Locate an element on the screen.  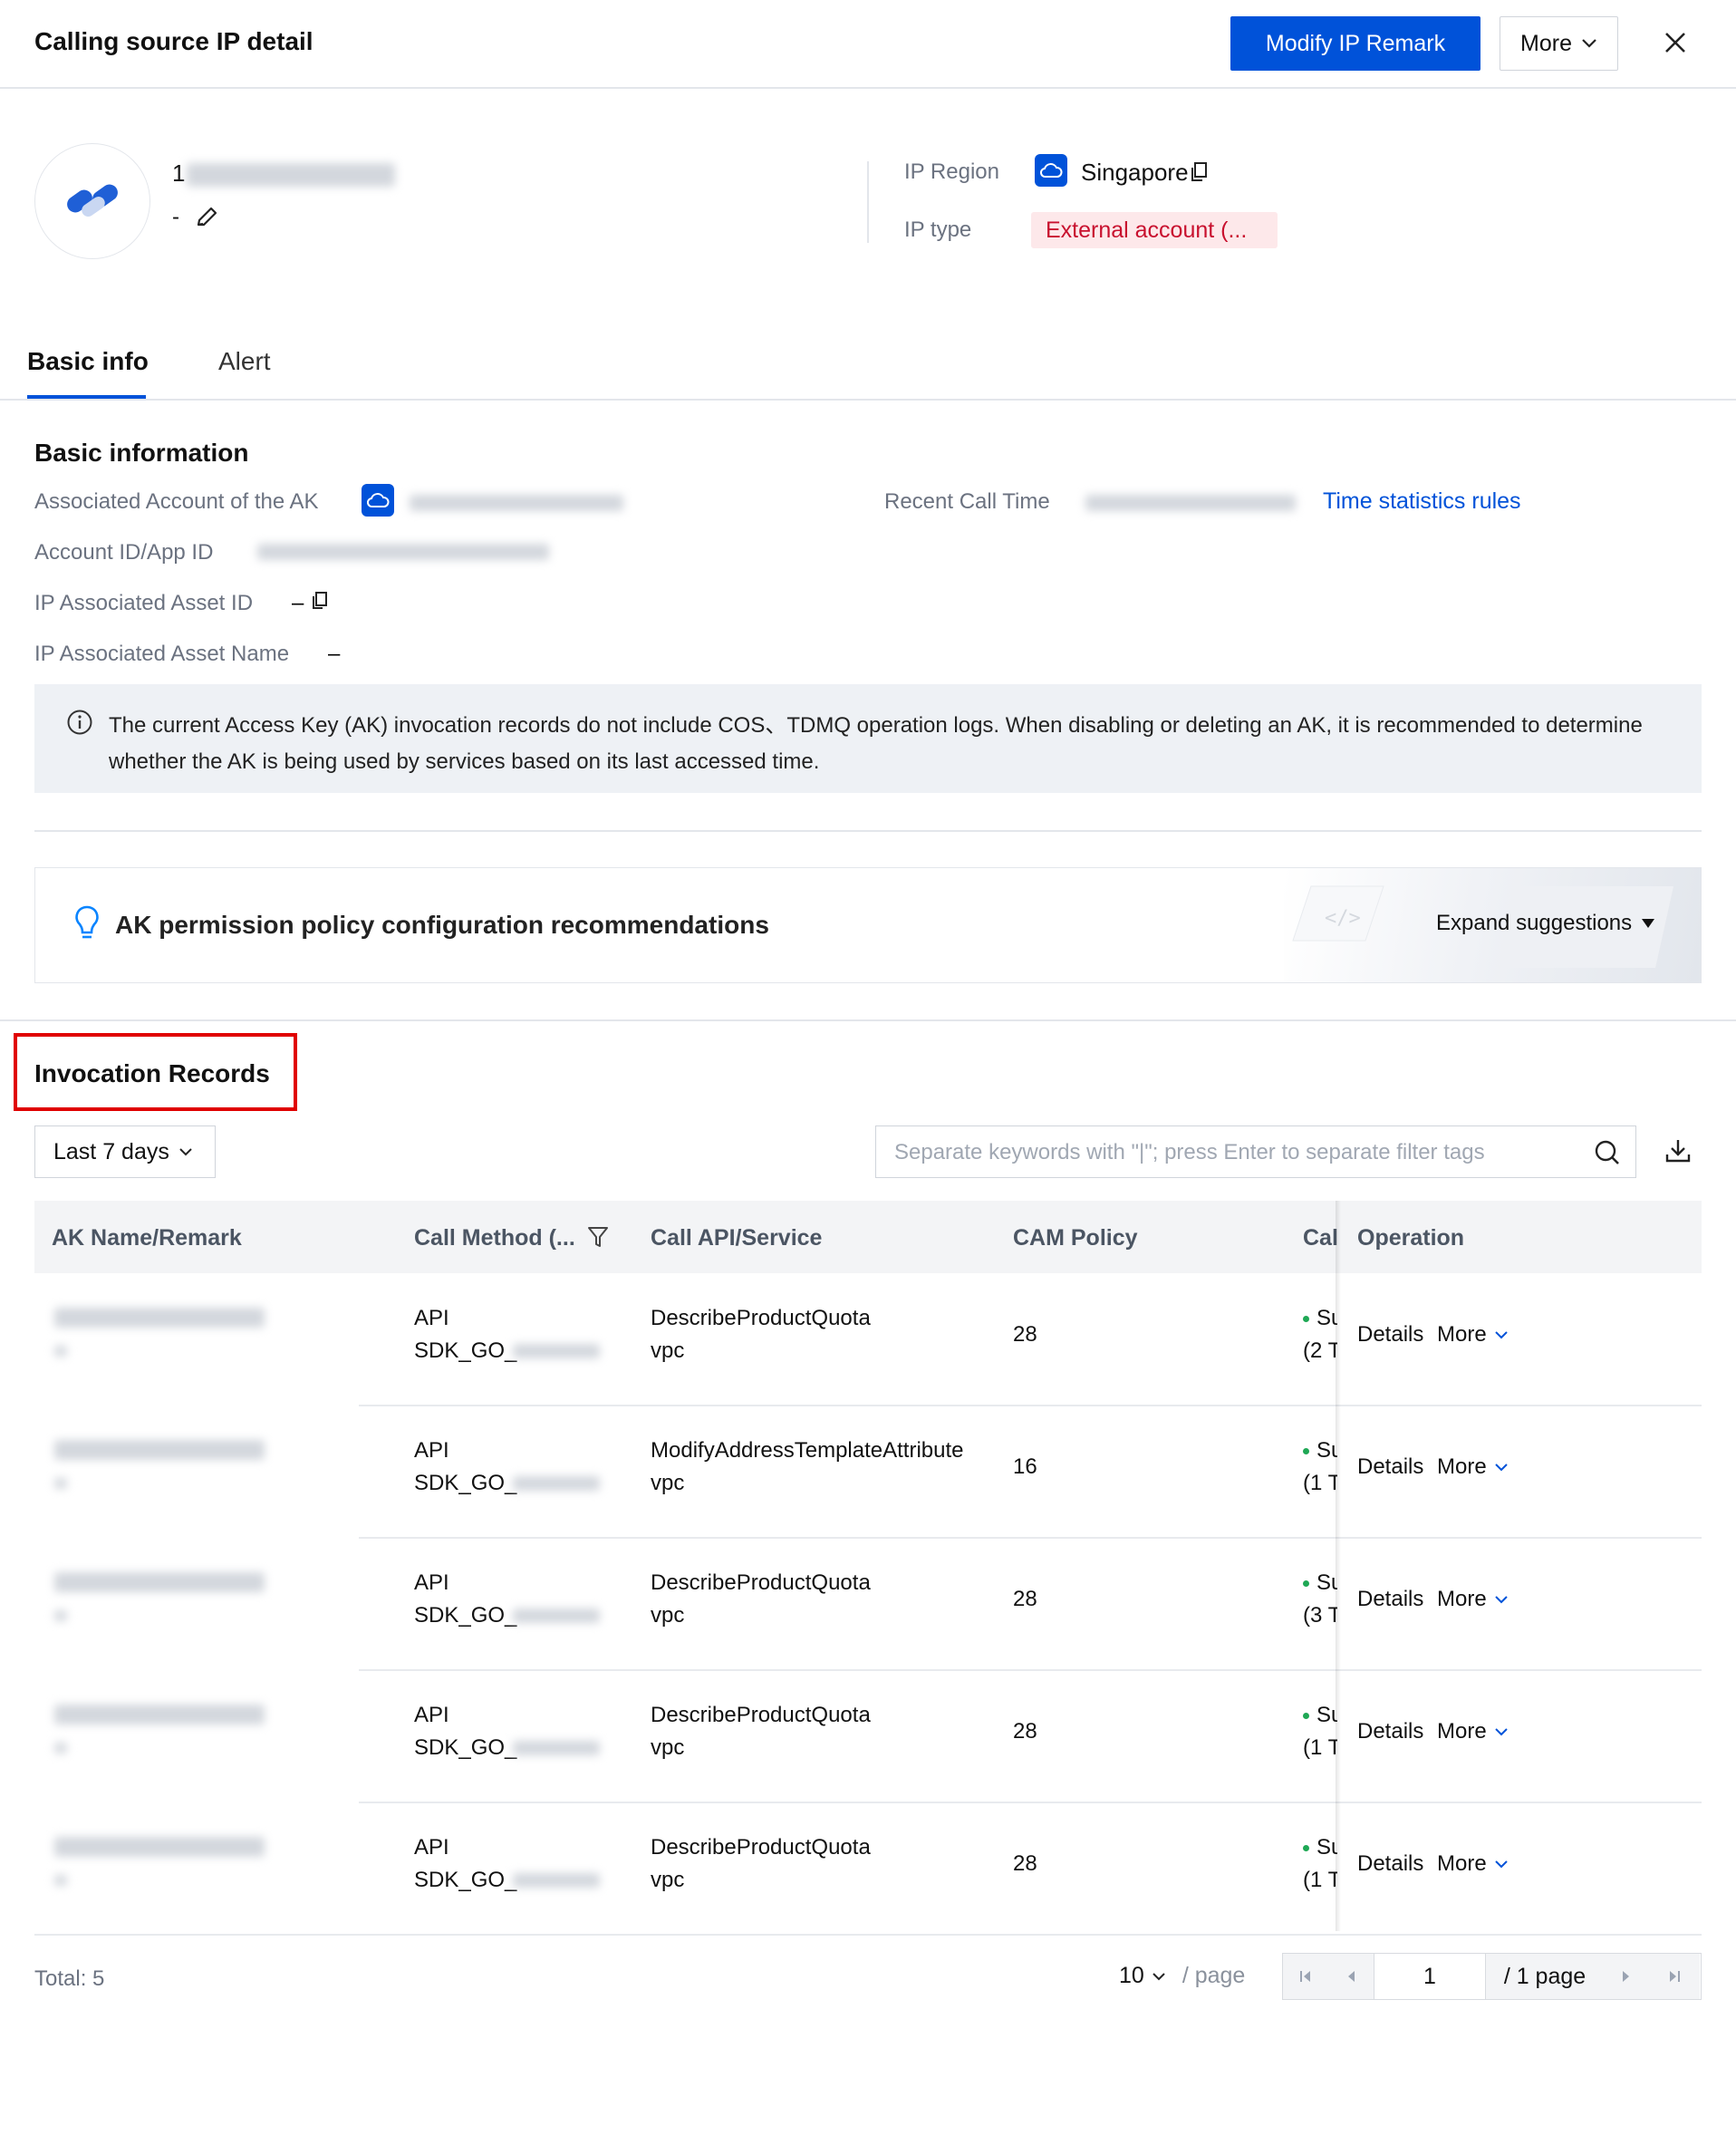
next-page-icon is located at coordinates (1626, 1976).